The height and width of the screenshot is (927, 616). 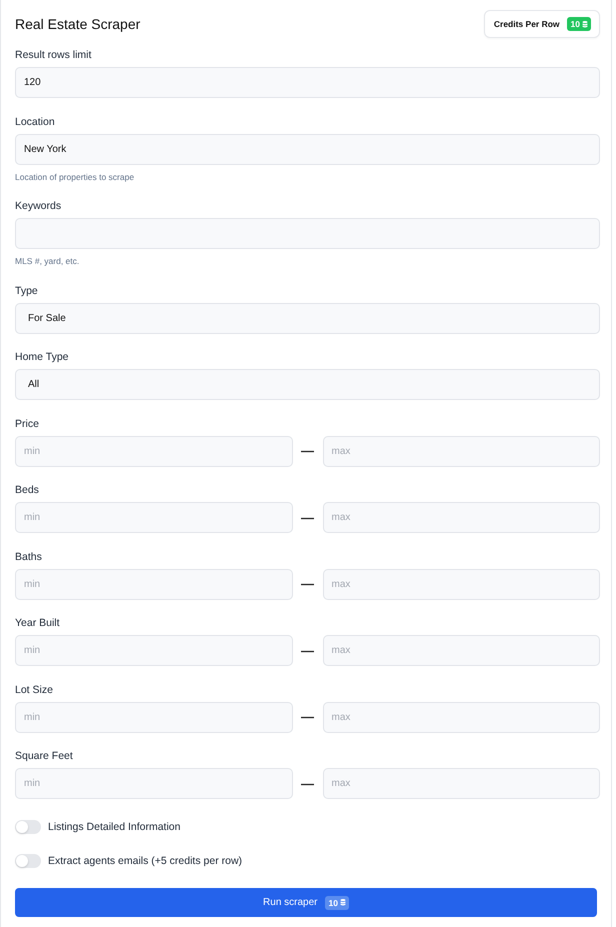 What do you see at coordinates (307, 233) in the screenshot?
I see `text-input` at bounding box center [307, 233].